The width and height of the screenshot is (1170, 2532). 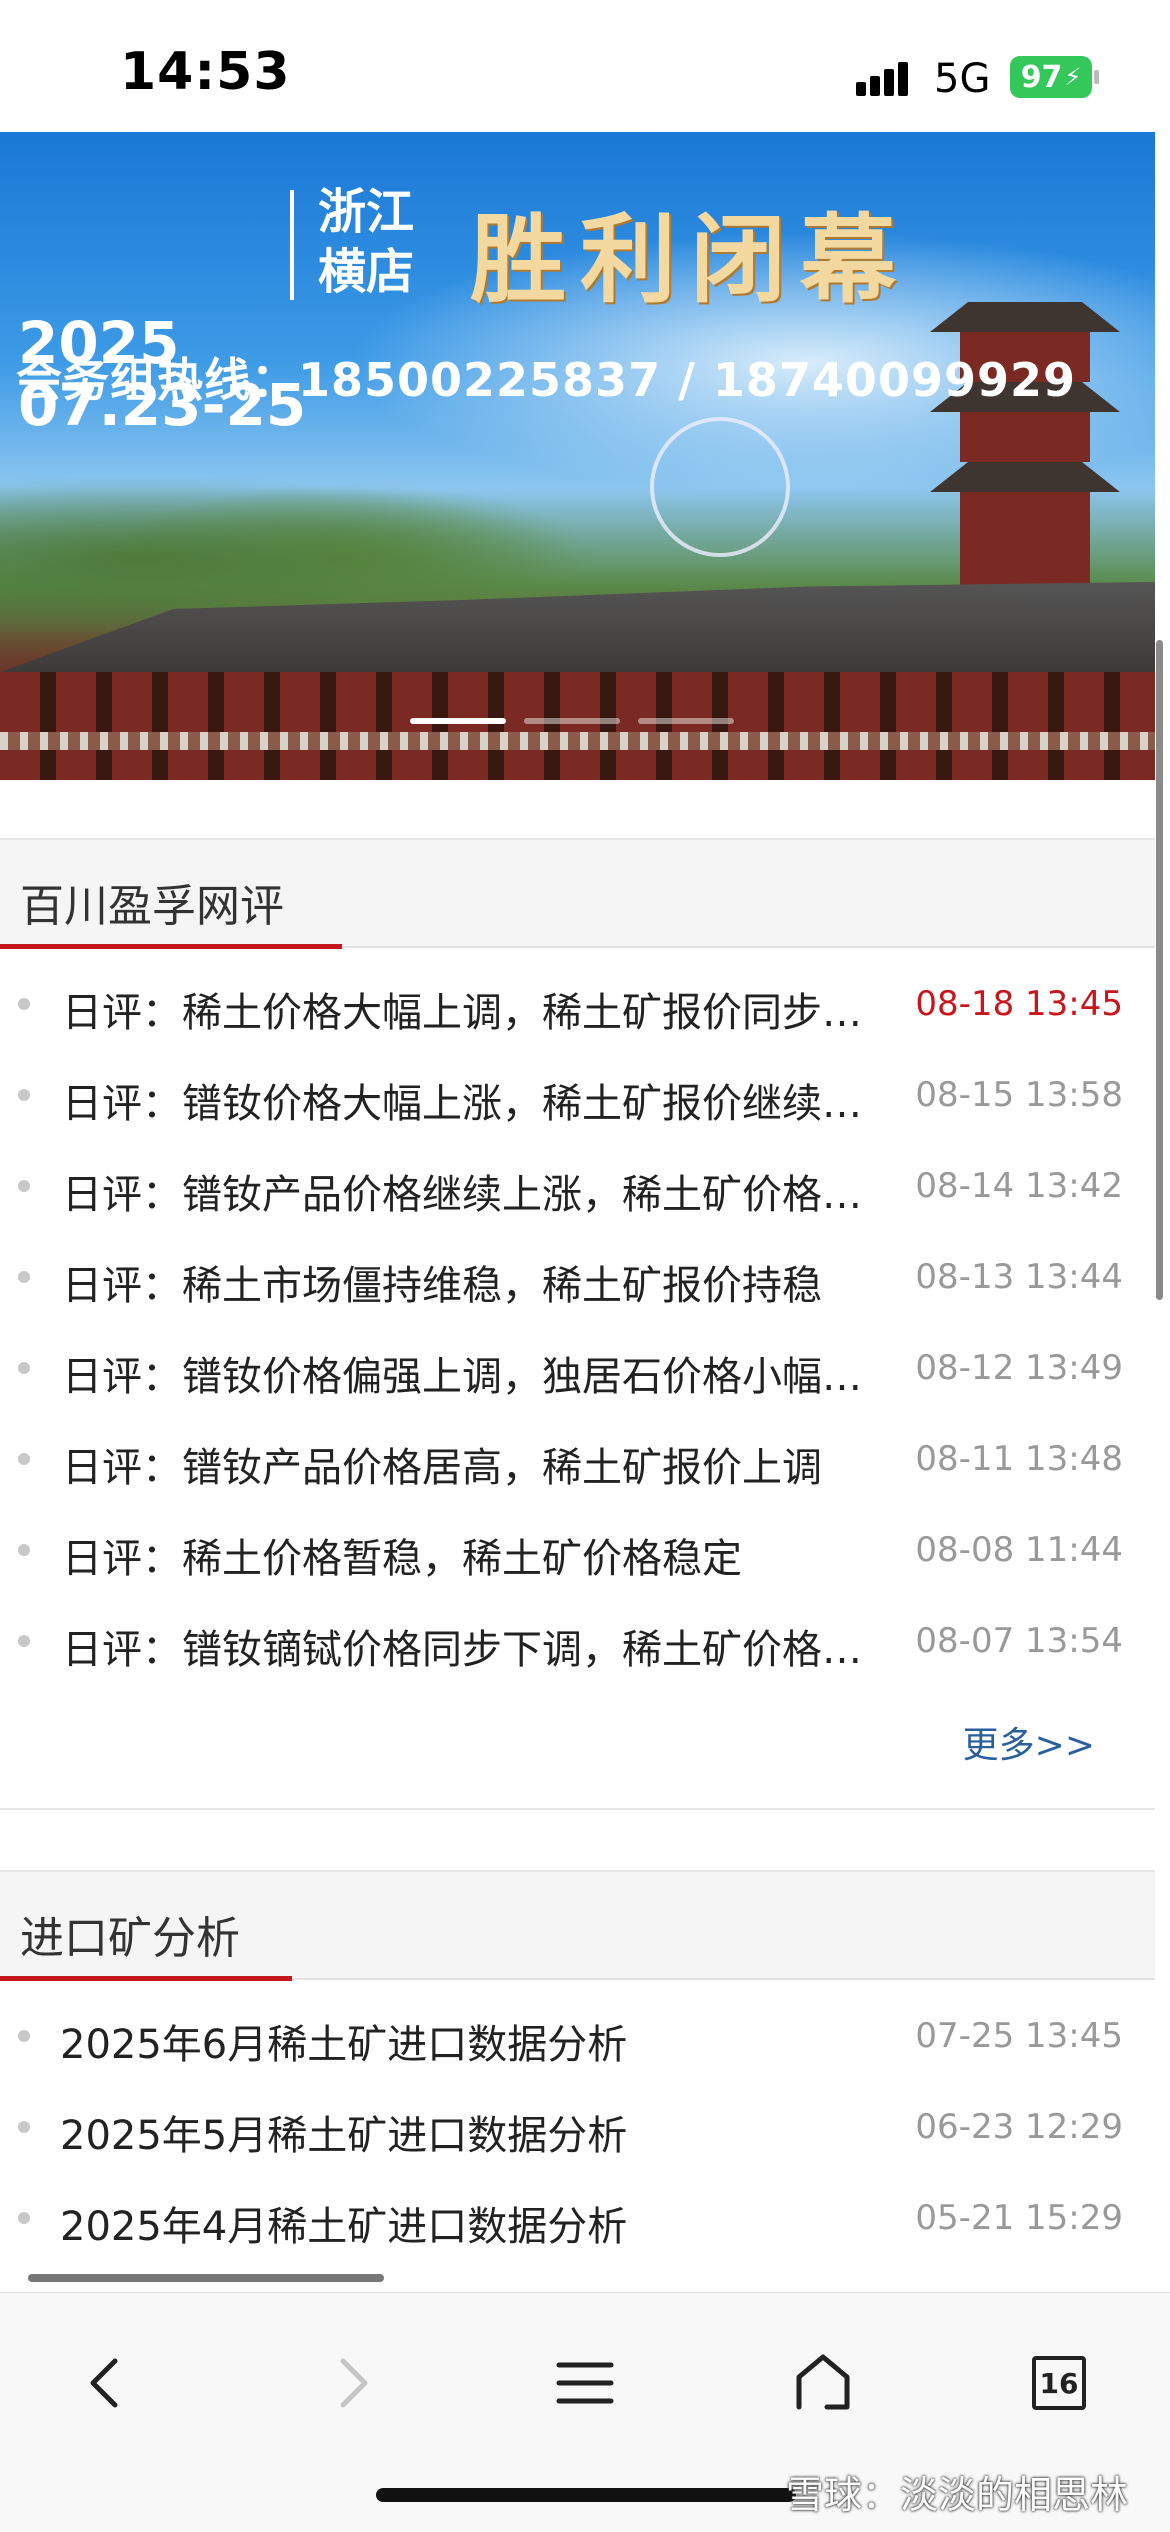 I want to click on list-item: 2025年4月稀土矿进口数据分析 05-21 15:29, so click(x=577, y=2217).